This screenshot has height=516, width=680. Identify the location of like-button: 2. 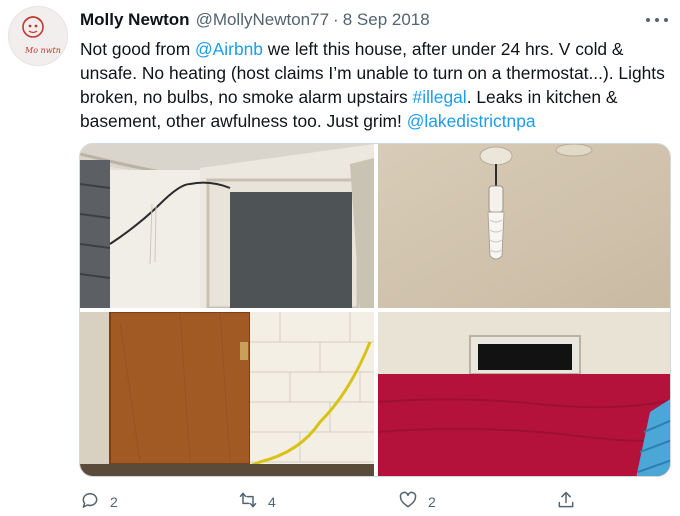
(417, 501).